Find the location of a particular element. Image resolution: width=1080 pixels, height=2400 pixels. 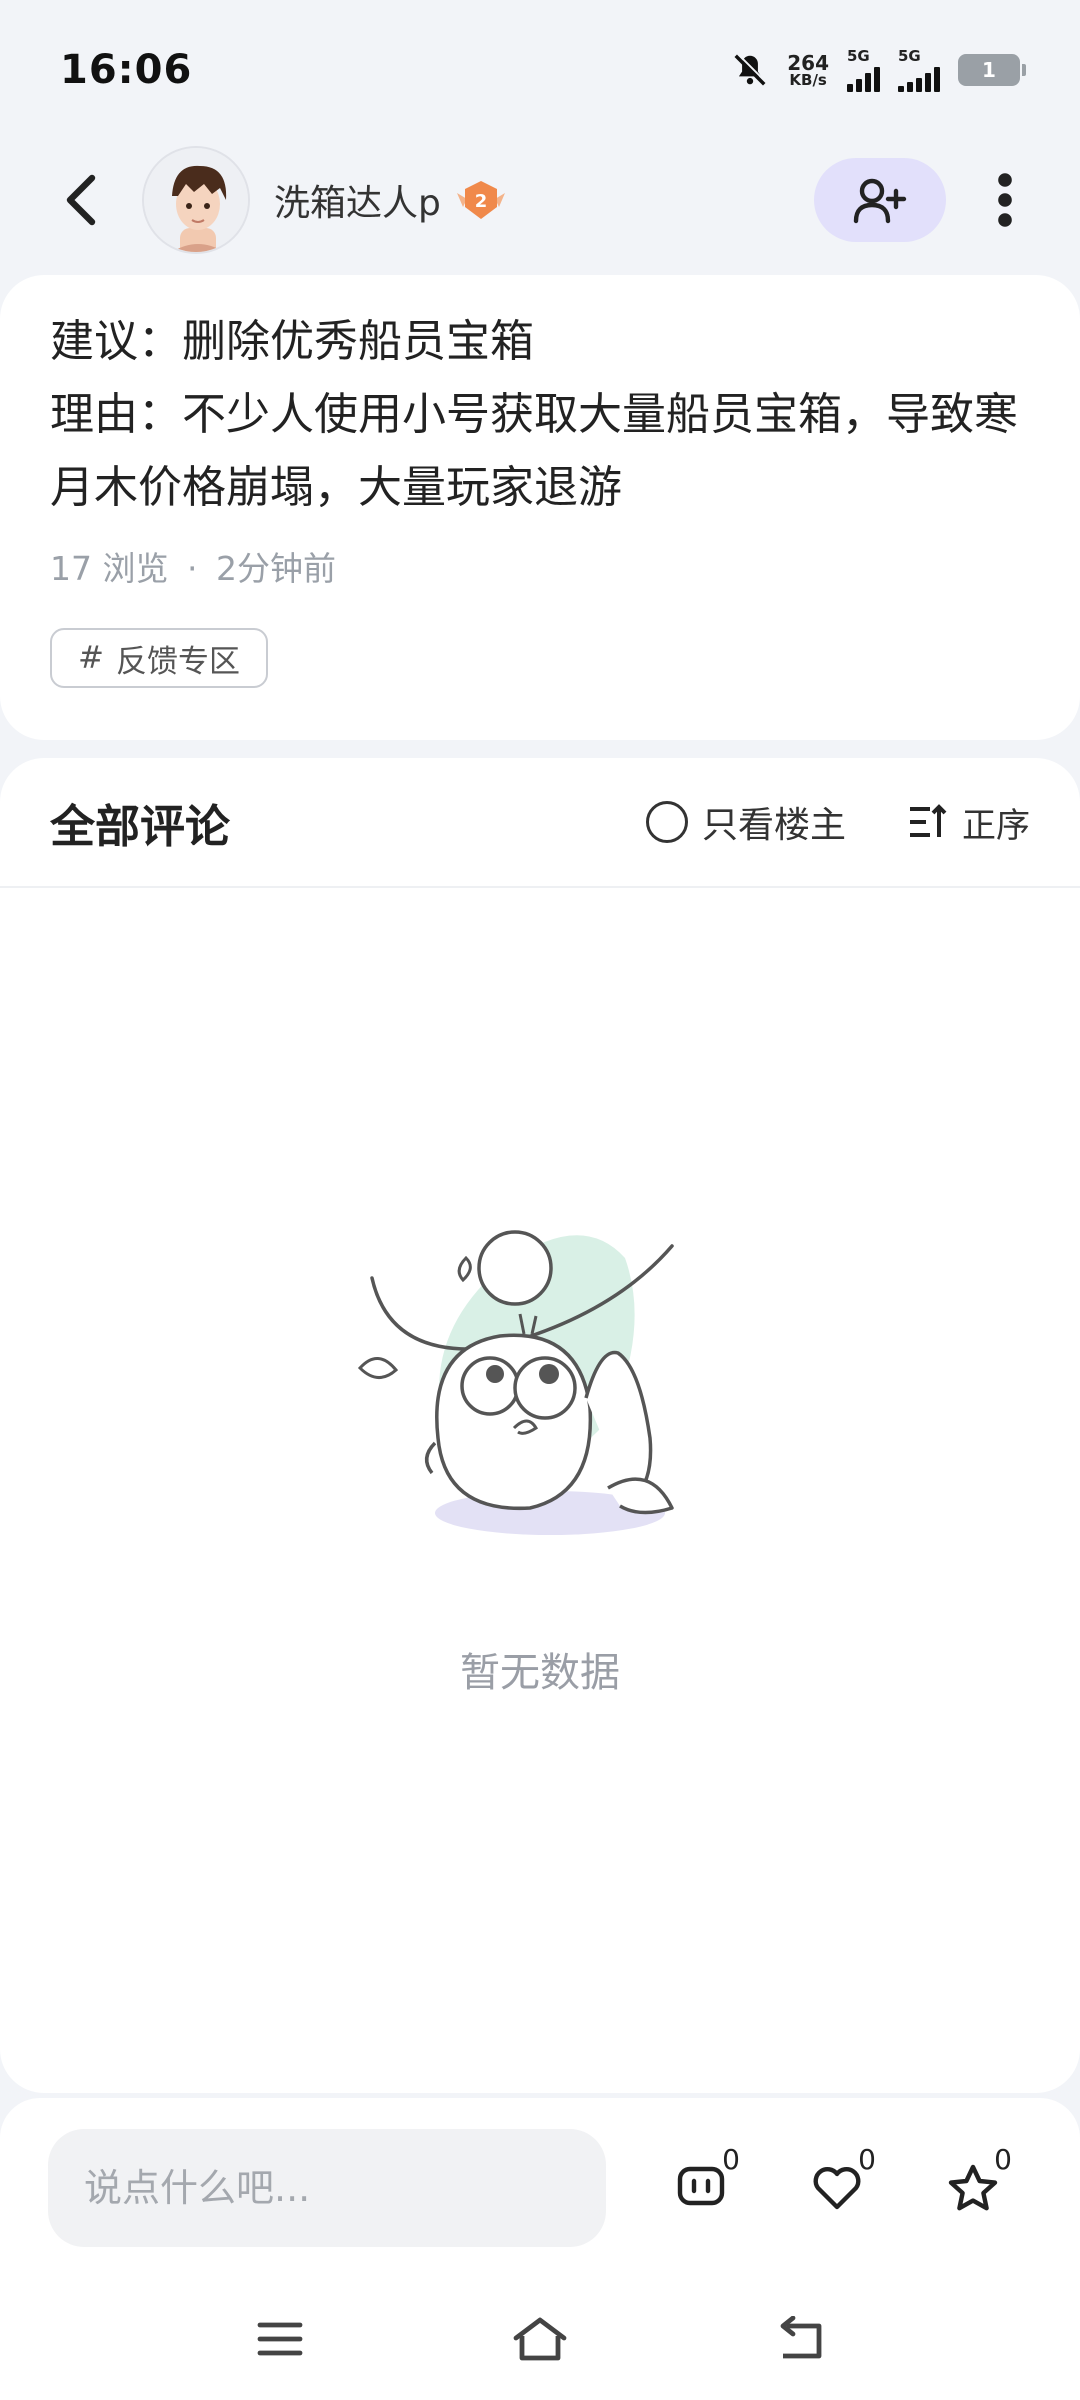

level-badge-icon: 2 is located at coordinates (480, 200).